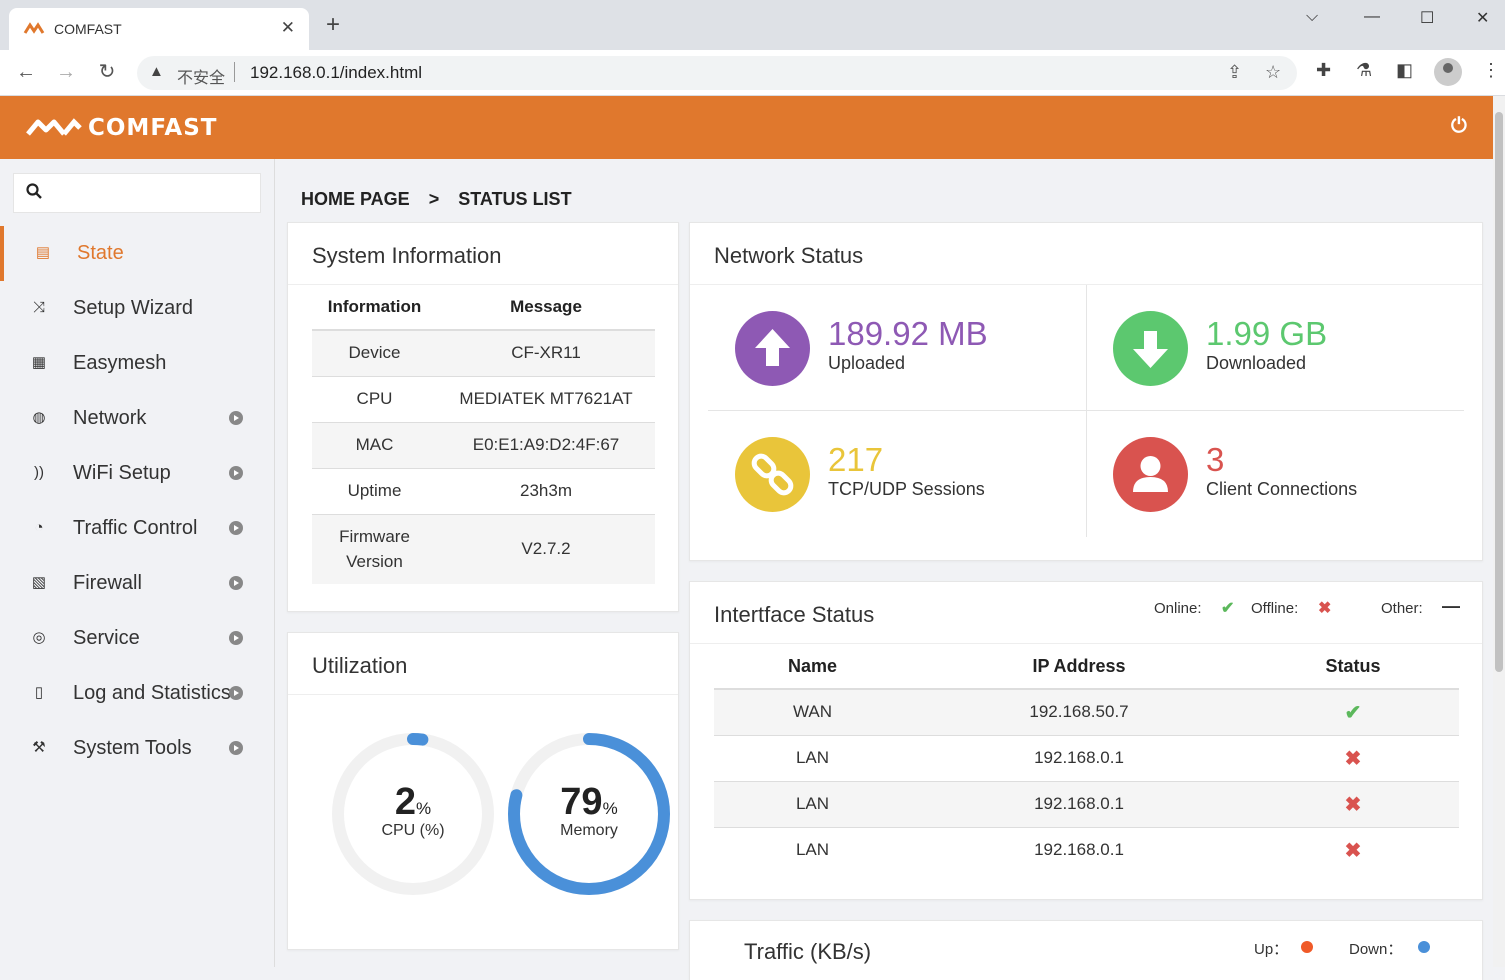 The width and height of the screenshot is (1505, 980). Describe the element at coordinates (26, 72) in the screenshot. I see `back-icon: ←` at that location.